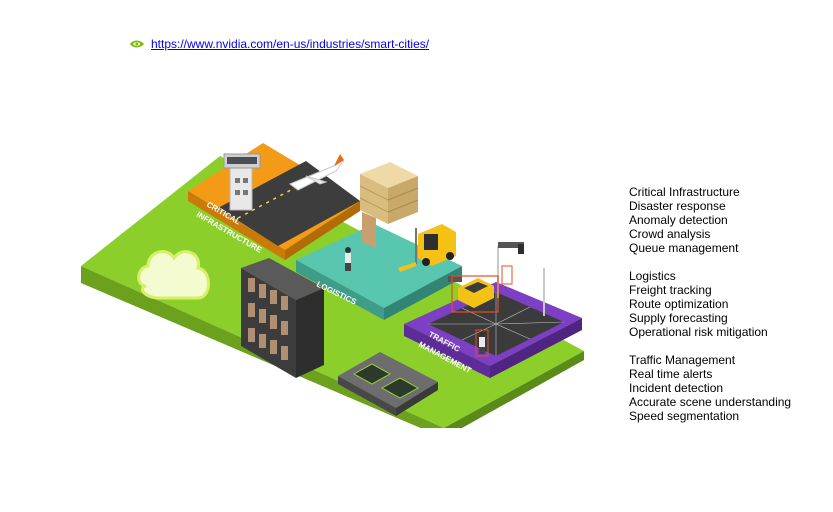  I want to click on list-item: Freight tracking, so click(670, 290).